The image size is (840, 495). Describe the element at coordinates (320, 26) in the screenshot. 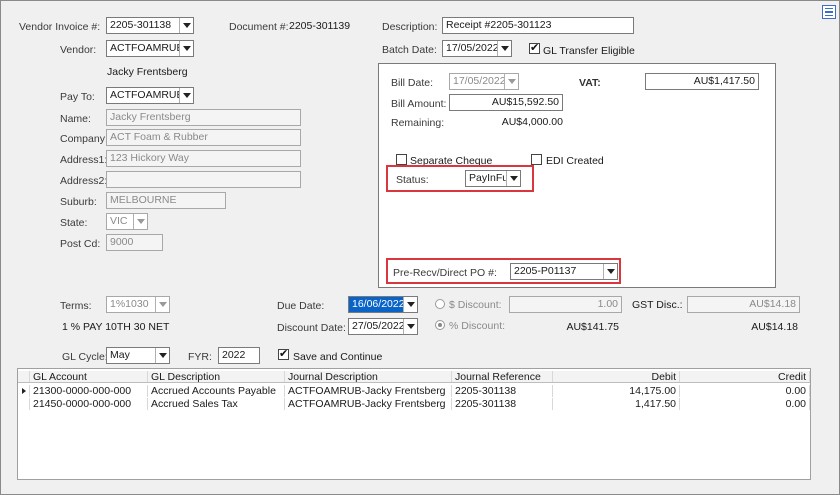

I see `document-value: 2205-301139` at that location.